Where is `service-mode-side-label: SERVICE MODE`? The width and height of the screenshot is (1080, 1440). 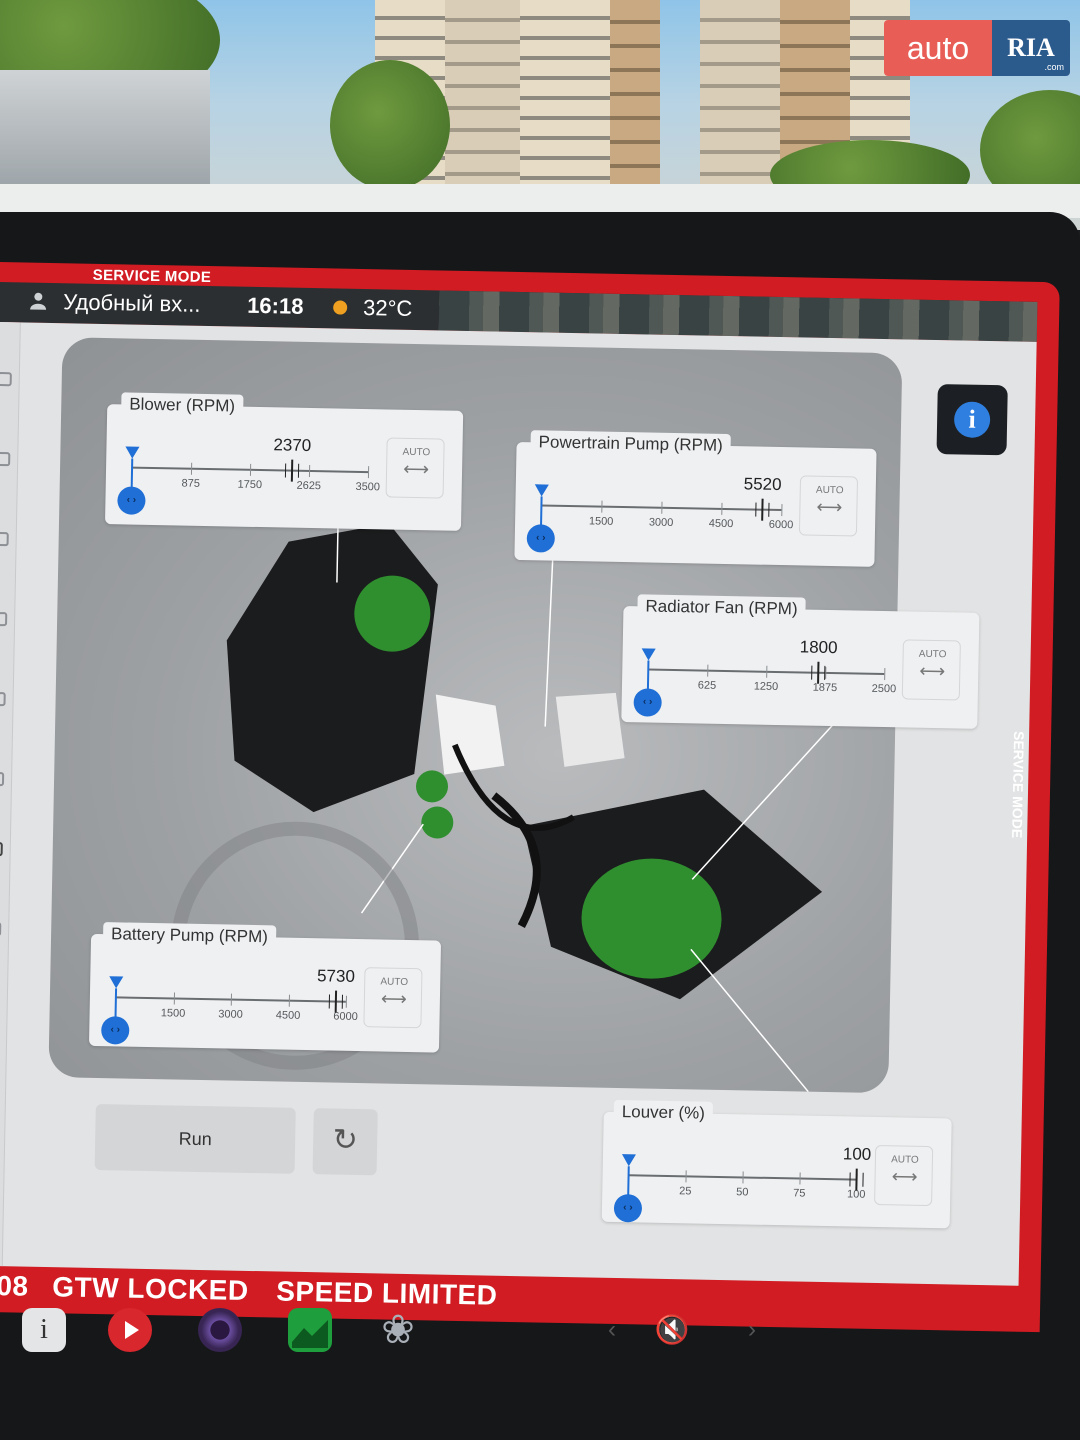
service-mode-side-label: SERVICE MODE is located at coordinates (1018, 784).